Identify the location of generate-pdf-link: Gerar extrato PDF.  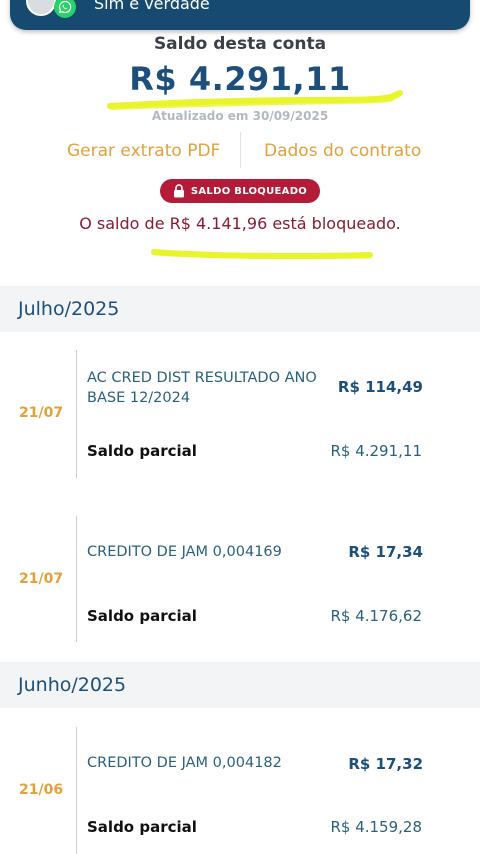
(143, 151).